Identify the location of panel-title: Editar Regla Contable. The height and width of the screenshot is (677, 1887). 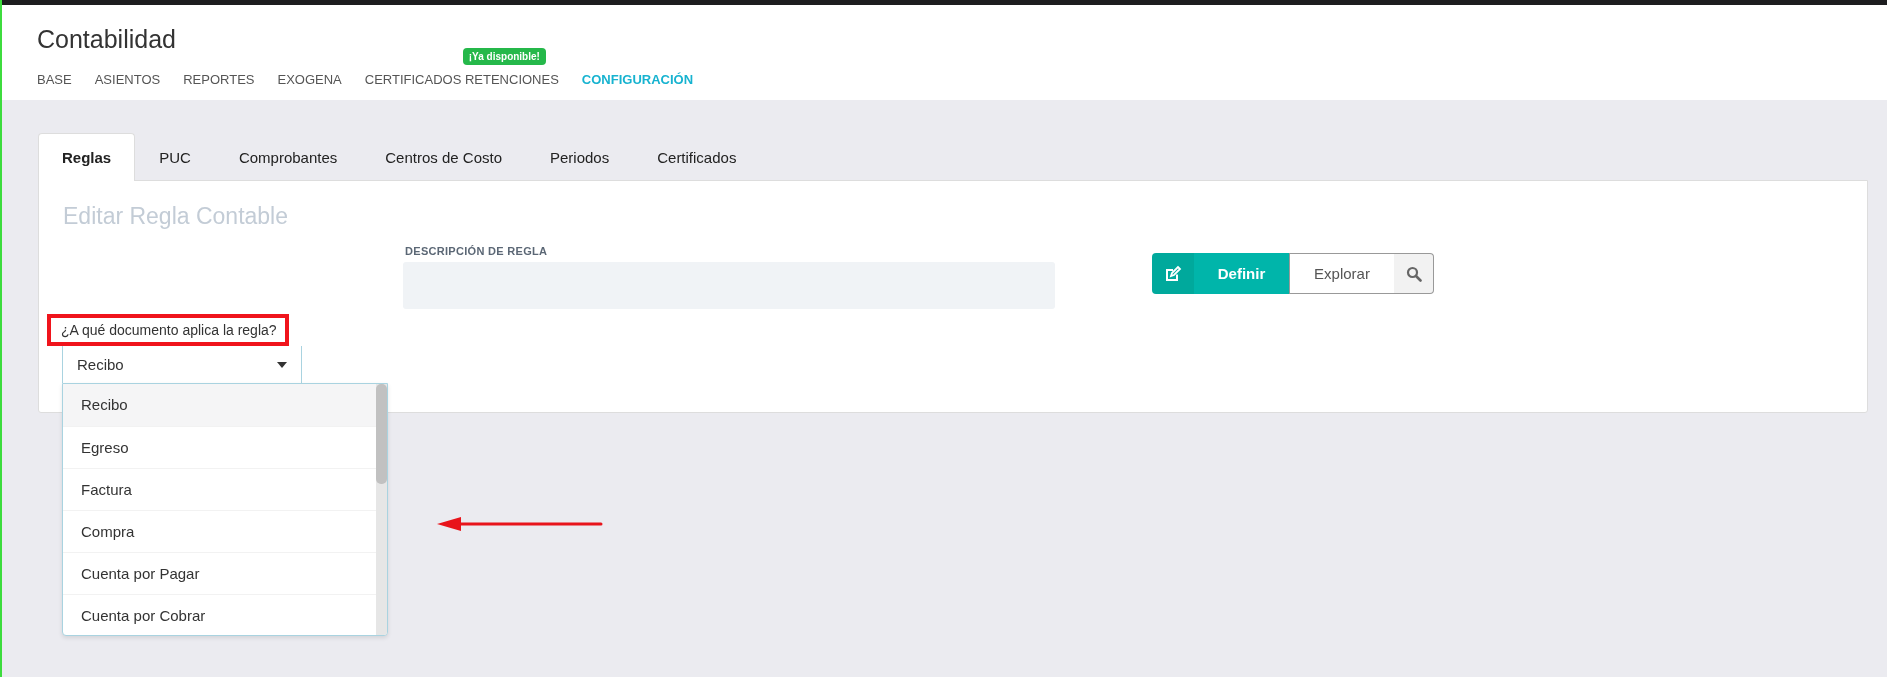
(176, 216).